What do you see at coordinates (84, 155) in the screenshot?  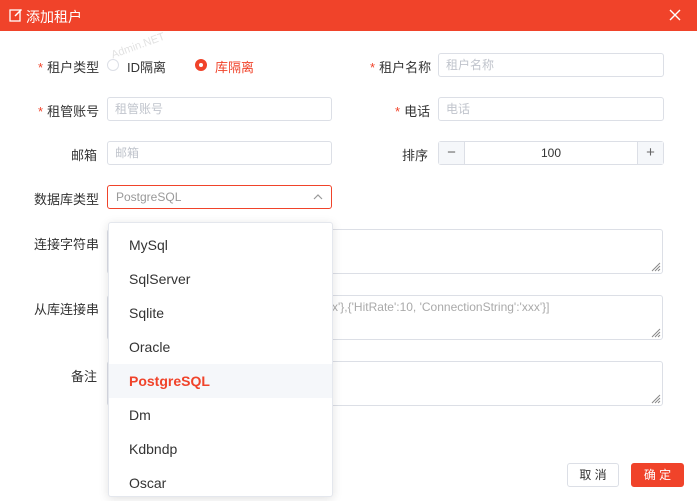 I see `email-label: 邮箱` at bounding box center [84, 155].